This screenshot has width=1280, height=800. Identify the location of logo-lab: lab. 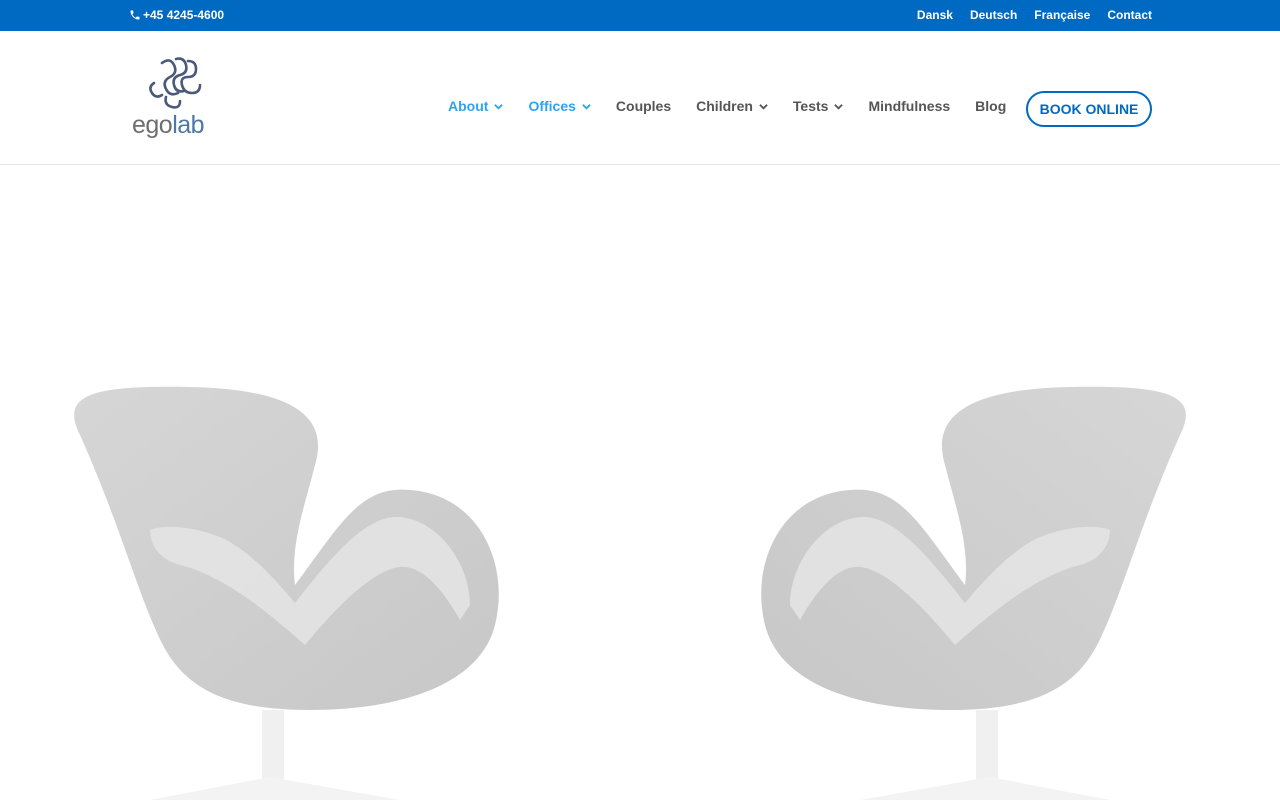
(188, 125).